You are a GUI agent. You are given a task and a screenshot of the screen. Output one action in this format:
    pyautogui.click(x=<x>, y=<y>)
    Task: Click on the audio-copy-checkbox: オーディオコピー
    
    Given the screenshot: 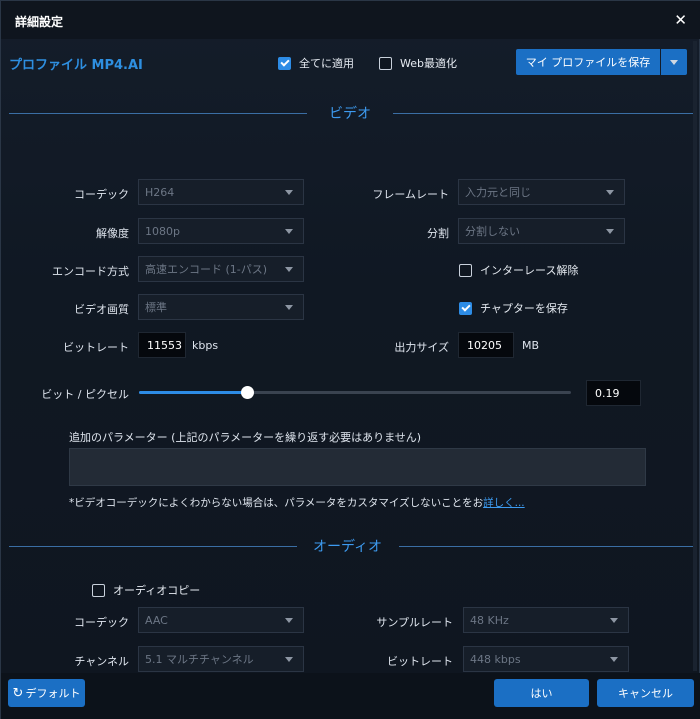 What is the action you would take?
    pyautogui.click(x=146, y=590)
    